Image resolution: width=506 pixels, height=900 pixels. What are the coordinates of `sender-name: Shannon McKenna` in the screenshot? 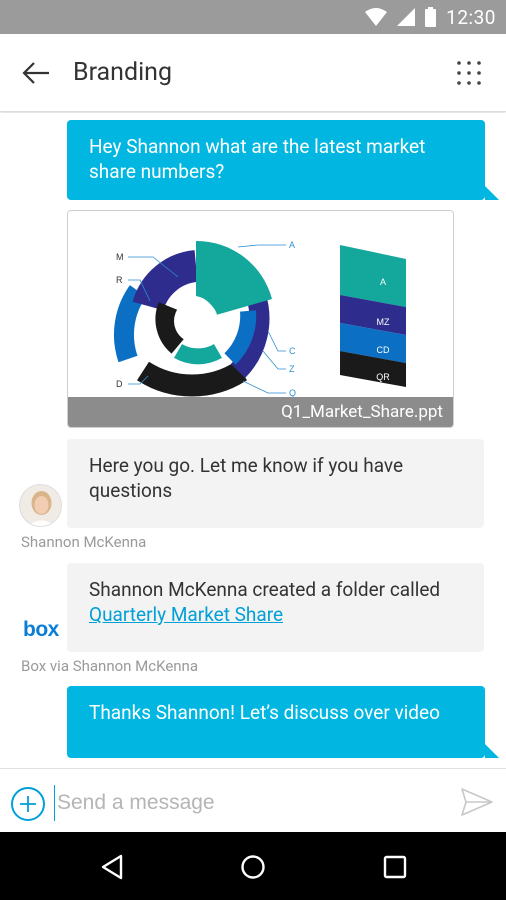 It's located at (84, 542).